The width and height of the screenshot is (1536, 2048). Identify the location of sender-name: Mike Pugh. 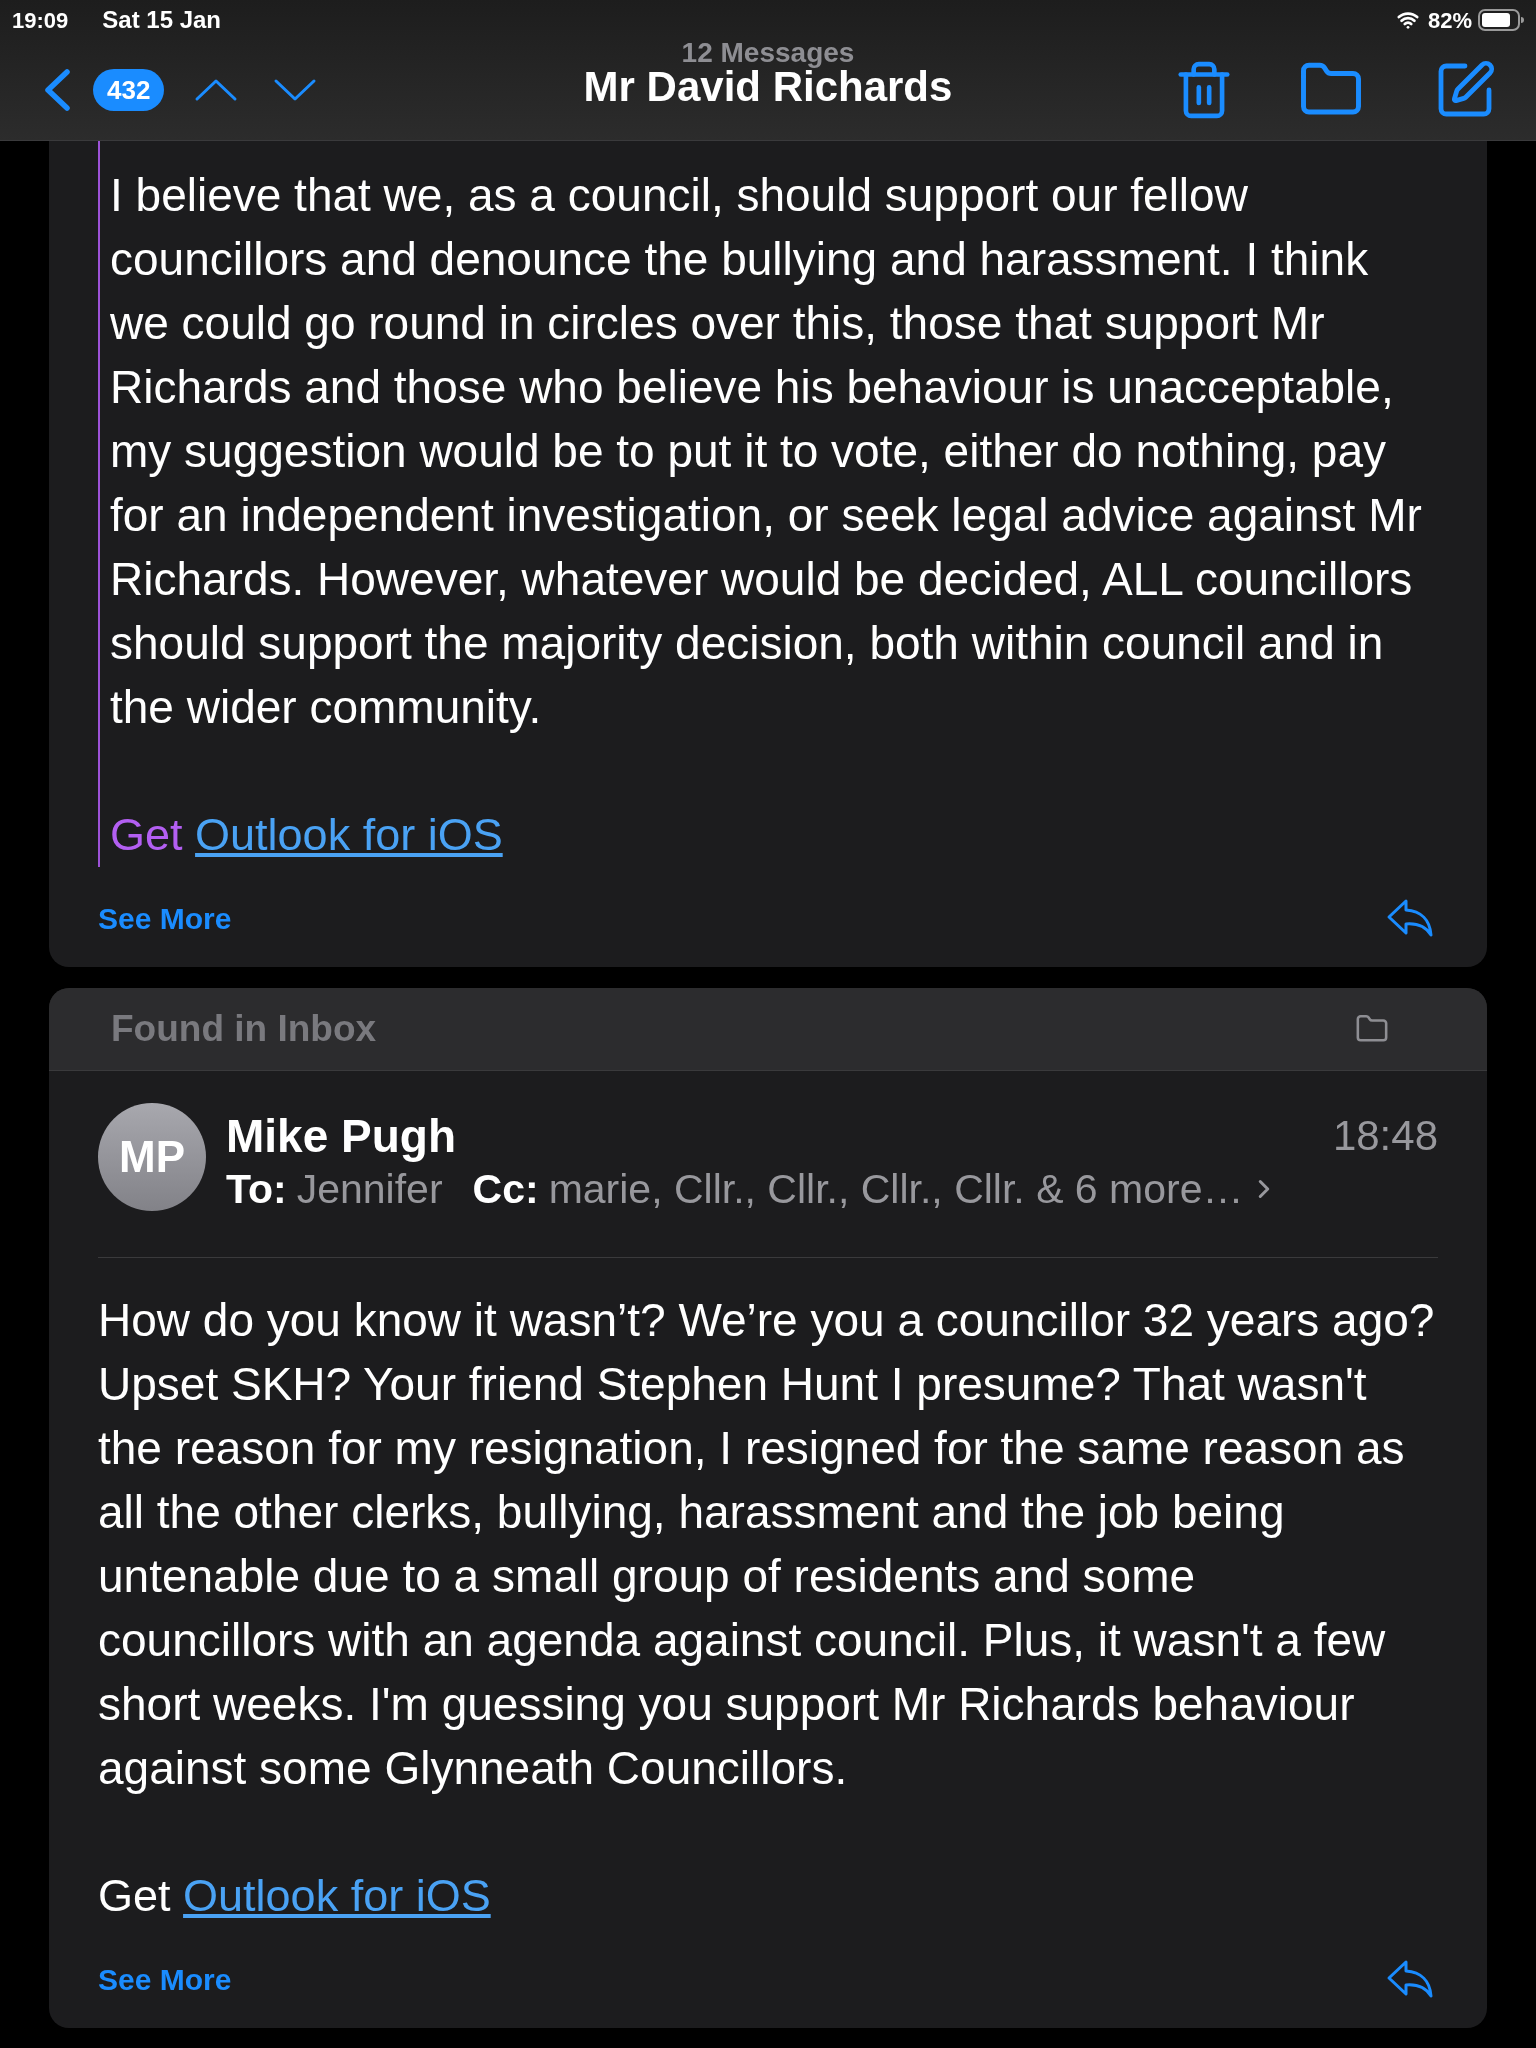
(341, 1136).